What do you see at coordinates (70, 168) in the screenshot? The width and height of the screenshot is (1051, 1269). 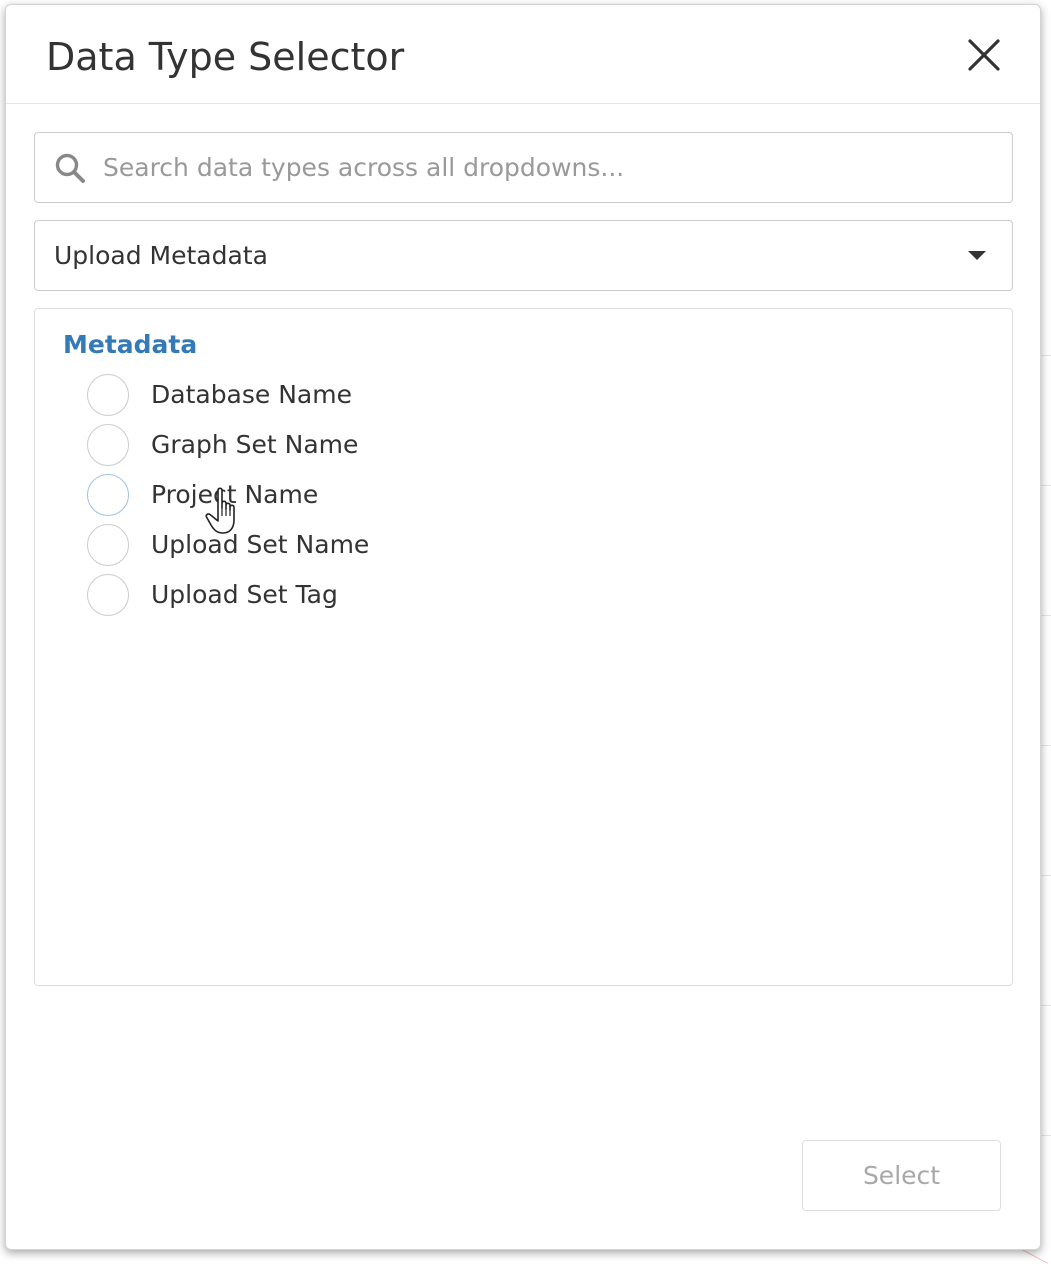 I see `search-icon` at bounding box center [70, 168].